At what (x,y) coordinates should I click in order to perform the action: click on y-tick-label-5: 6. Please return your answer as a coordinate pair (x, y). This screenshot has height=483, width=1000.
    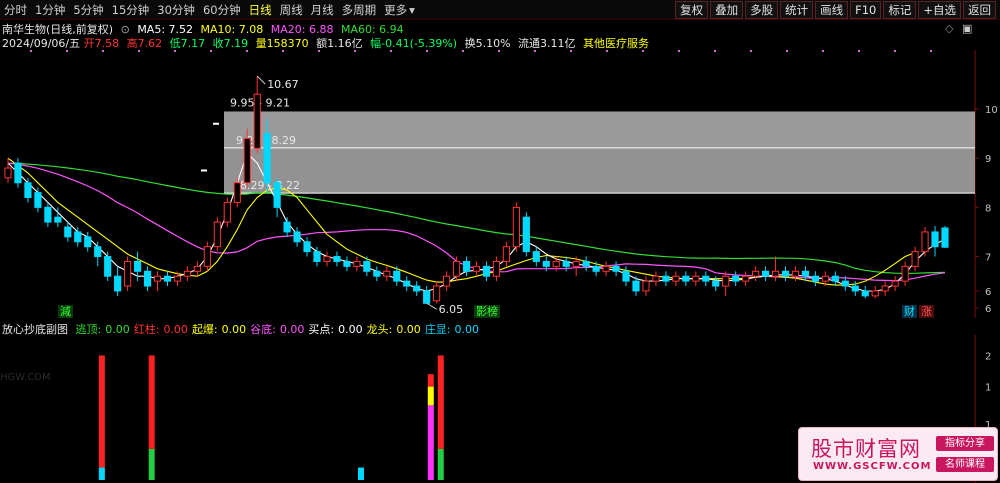
    Looking at the image, I should click on (988, 309).